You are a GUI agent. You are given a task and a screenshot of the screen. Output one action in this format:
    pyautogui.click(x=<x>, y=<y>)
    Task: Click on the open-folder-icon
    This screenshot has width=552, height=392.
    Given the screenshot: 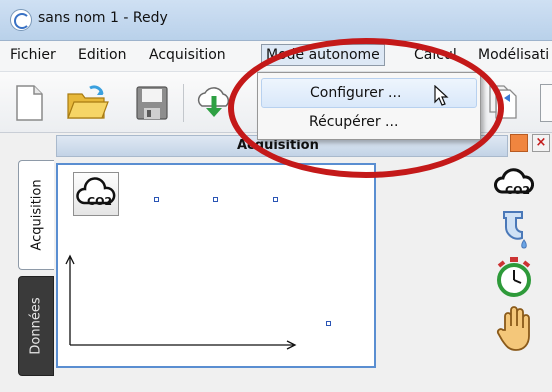 What is the action you would take?
    pyautogui.click(x=88, y=103)
    